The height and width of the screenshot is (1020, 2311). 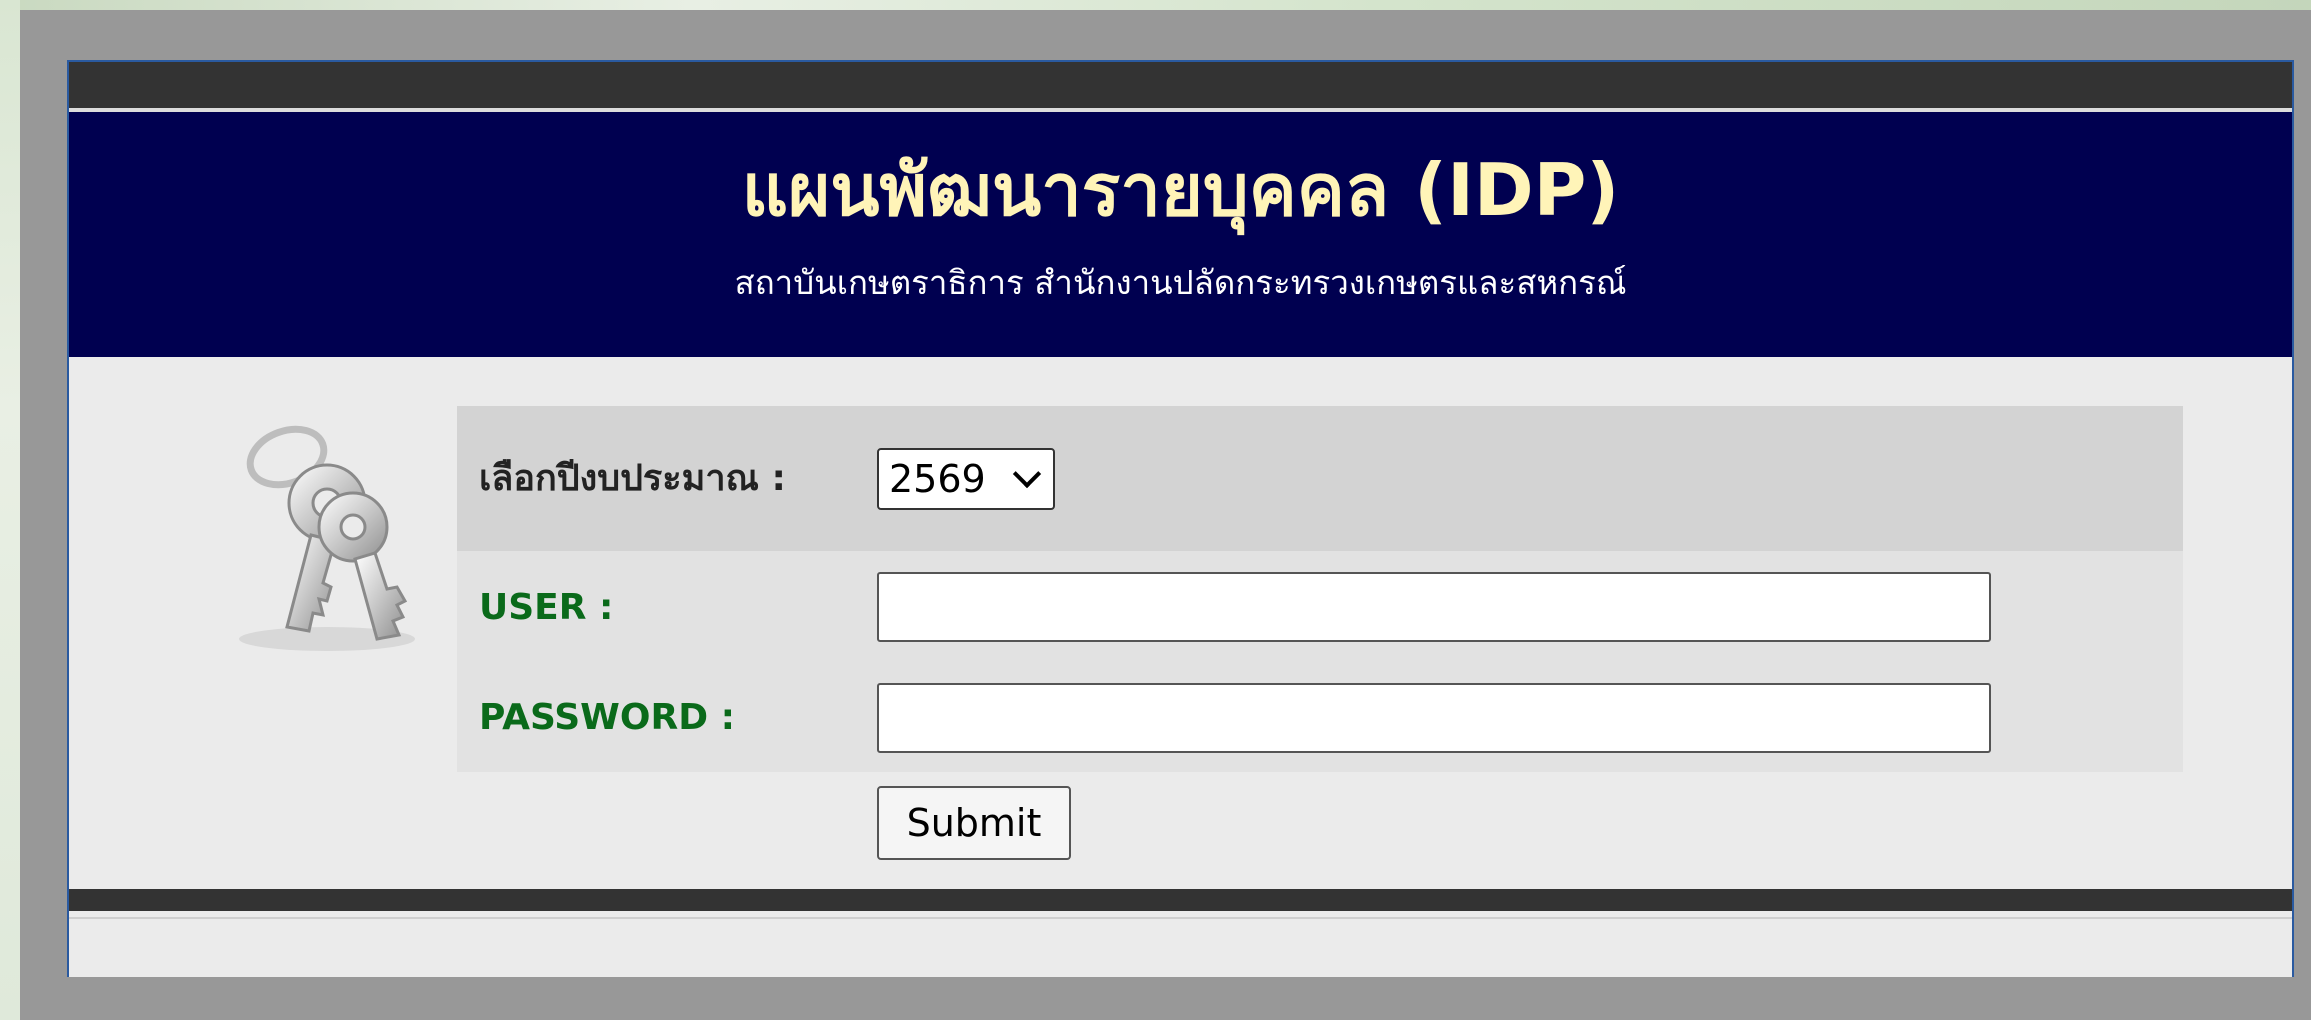 What do you see at coordinates (1027, 473) in the screenshot?
I see `chevron-down-icon` at bounding box center [1027, 473].